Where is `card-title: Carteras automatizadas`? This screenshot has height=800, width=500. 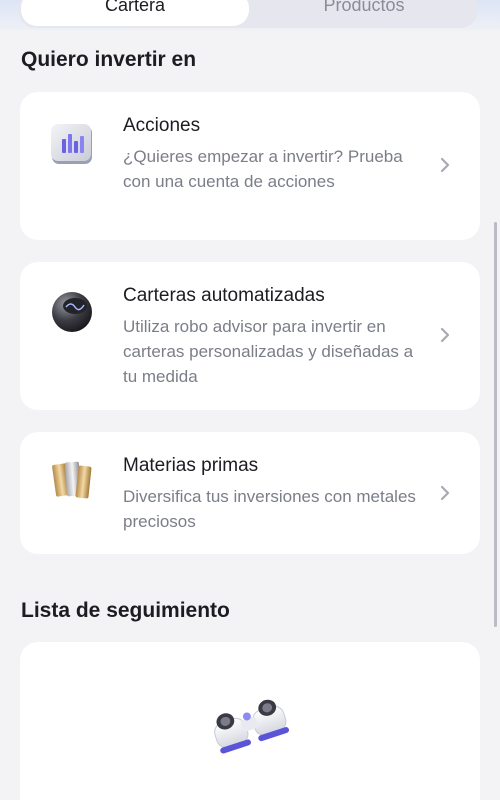 card-title: Carteras automatizadas is located at coordinates (224, 295).